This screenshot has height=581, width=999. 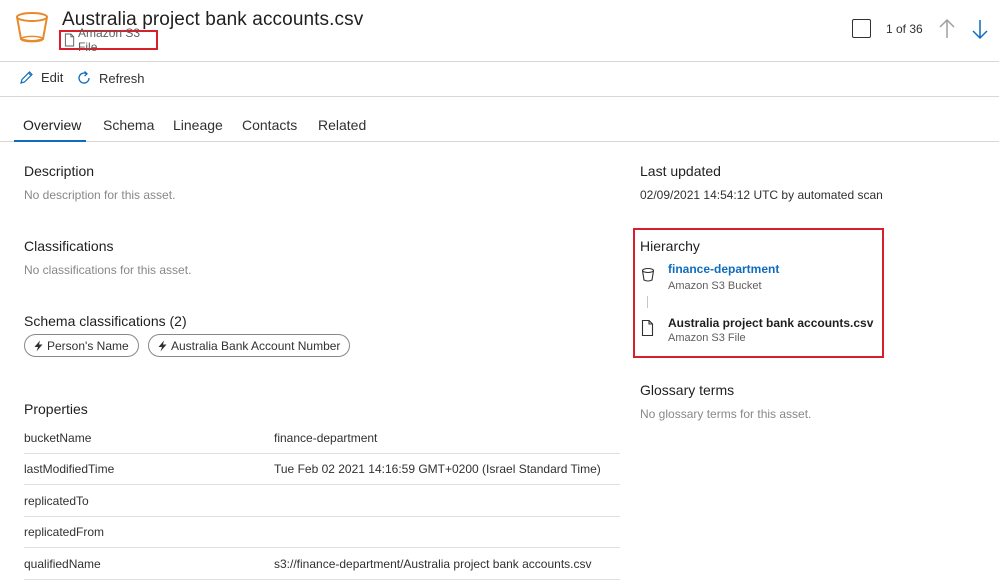 I want to click on property-key: replicatedTo, so click(x=56, y=501).